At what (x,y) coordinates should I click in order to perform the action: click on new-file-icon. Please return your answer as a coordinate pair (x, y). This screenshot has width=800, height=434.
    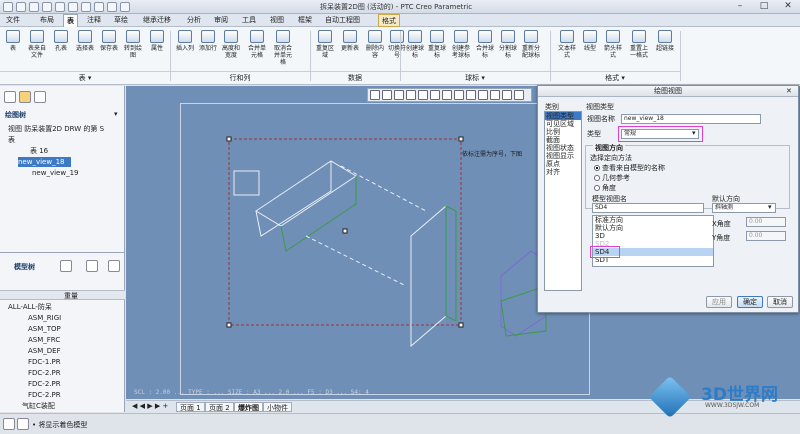
    Looking at the image, I should click on (21, 7).